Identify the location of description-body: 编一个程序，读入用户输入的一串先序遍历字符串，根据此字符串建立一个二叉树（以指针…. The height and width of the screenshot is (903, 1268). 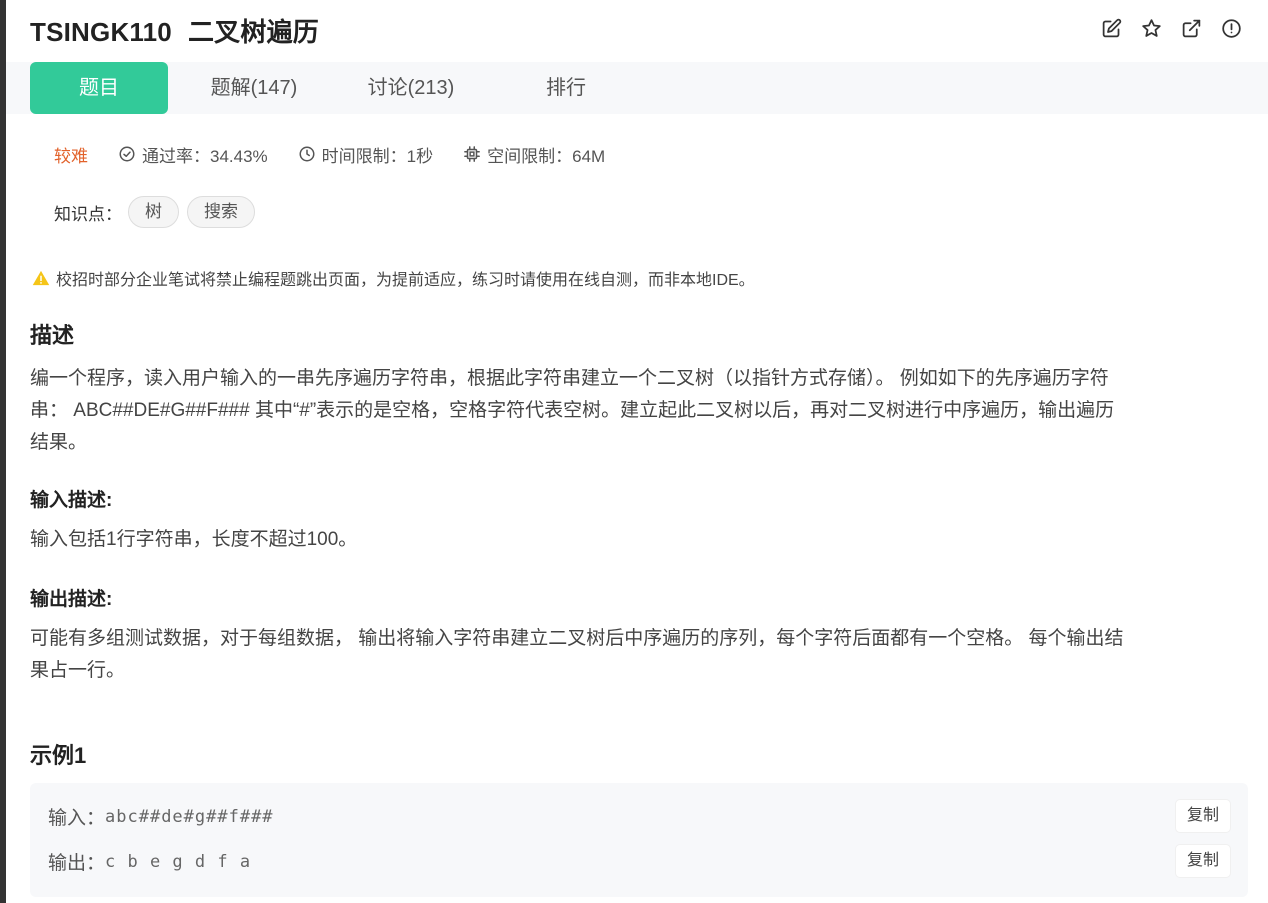
(635, 411).